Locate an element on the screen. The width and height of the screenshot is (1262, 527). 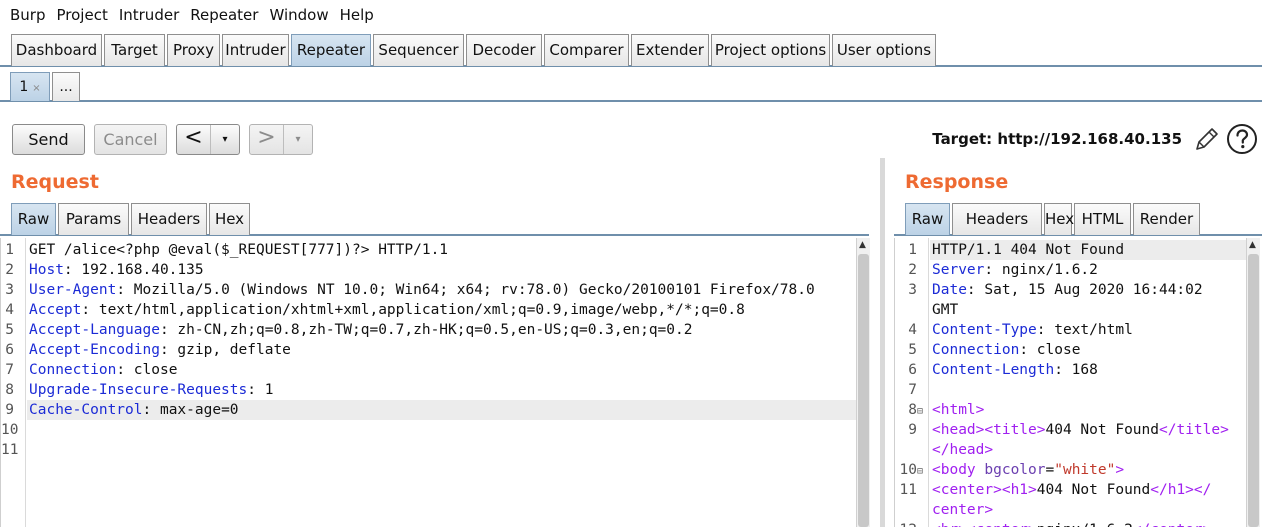
menu-window: Window is located at coordinates (297, 15).